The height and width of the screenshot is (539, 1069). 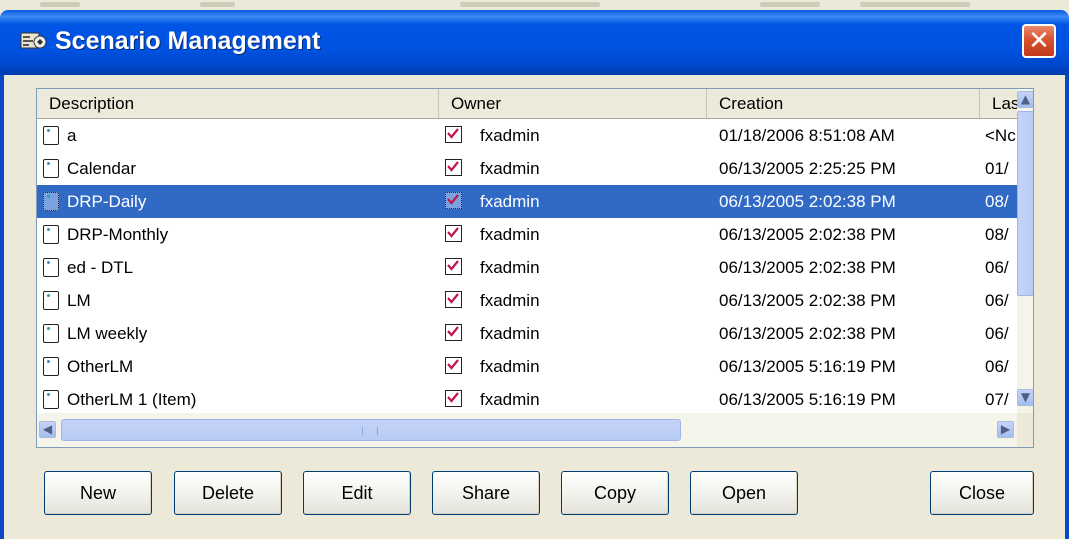 I want to click on table-row: Calendar fxadmin 06/13/2005 2:25:25 PM 01/, so click(x=527, y=168).